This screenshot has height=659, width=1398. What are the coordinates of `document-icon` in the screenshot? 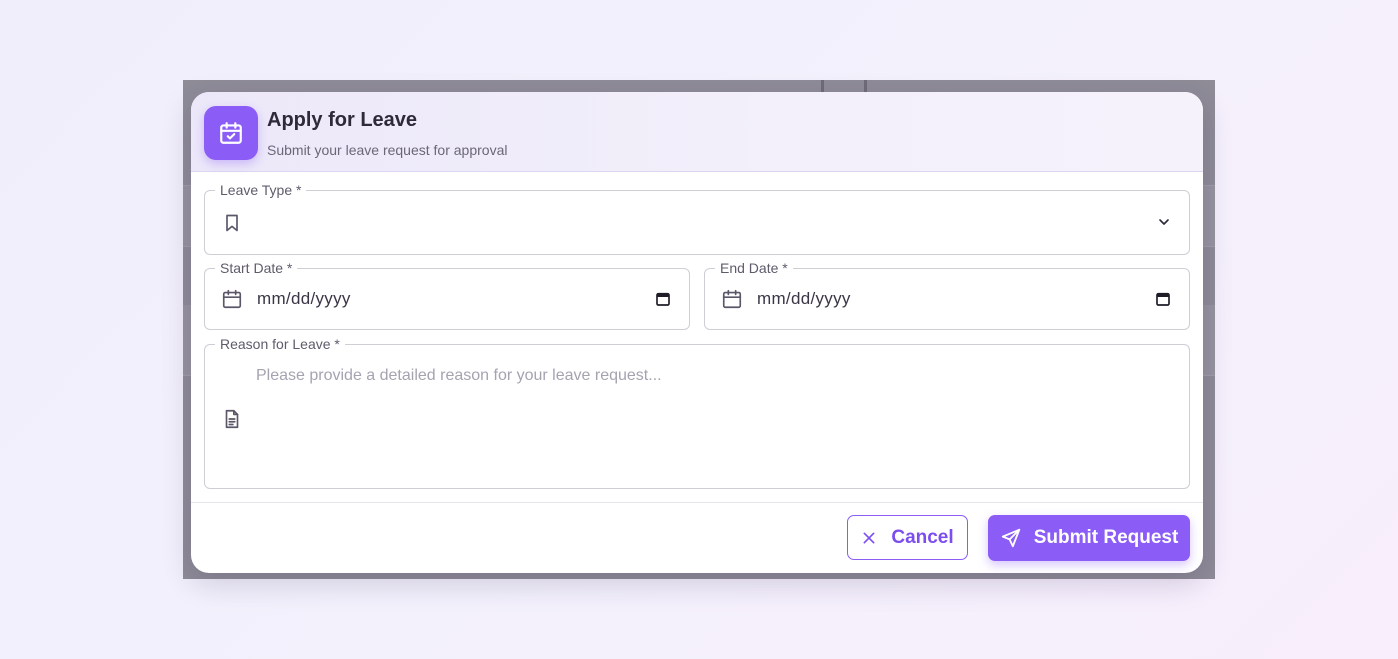 It's located at (232, 419).